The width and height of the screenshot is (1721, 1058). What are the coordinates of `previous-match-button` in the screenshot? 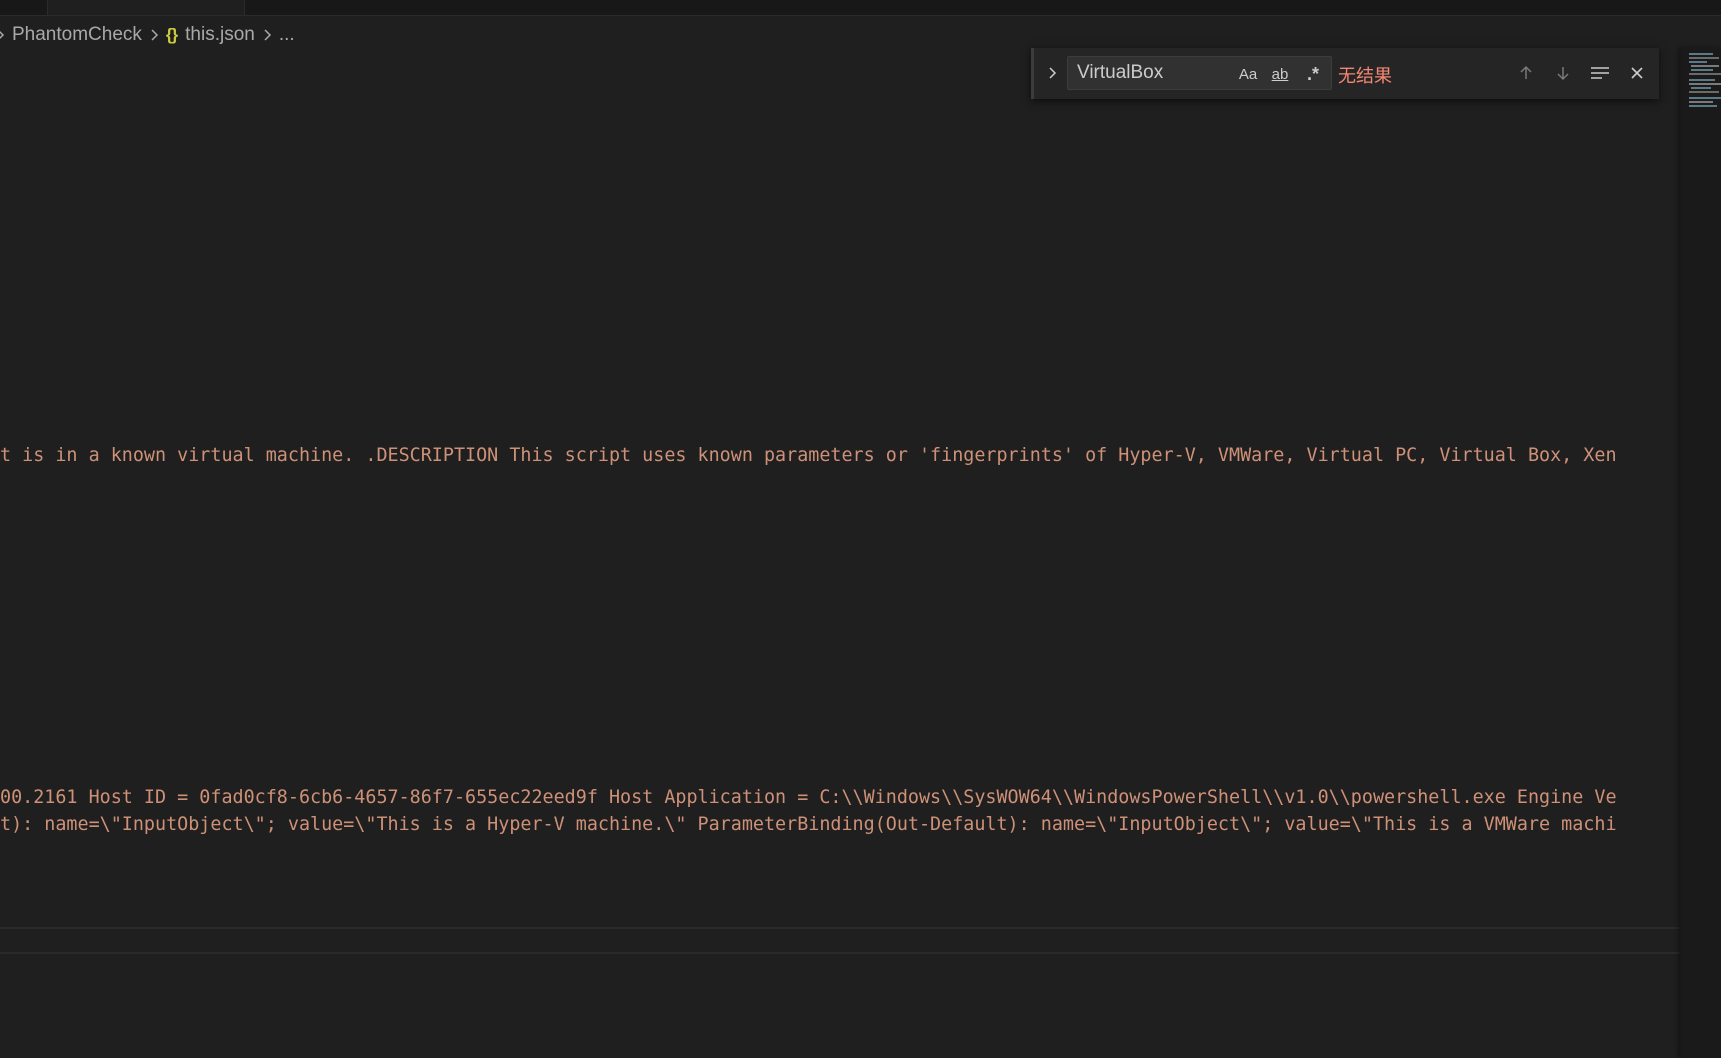 It's located at (1526, 73).